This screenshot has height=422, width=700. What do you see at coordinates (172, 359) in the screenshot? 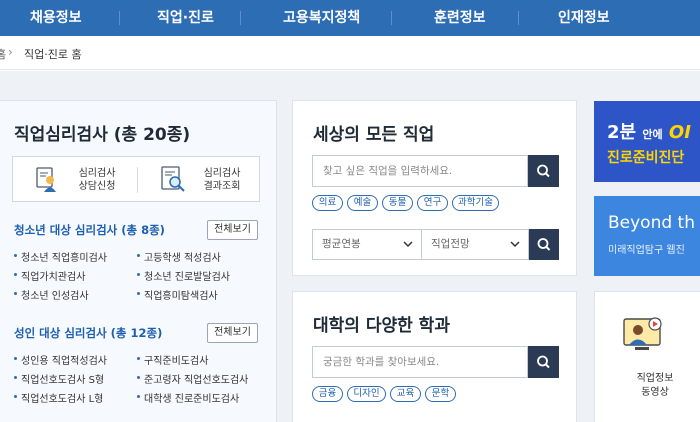
I see `test-link: 구직준비도검사` at bounding box center [172, 359].